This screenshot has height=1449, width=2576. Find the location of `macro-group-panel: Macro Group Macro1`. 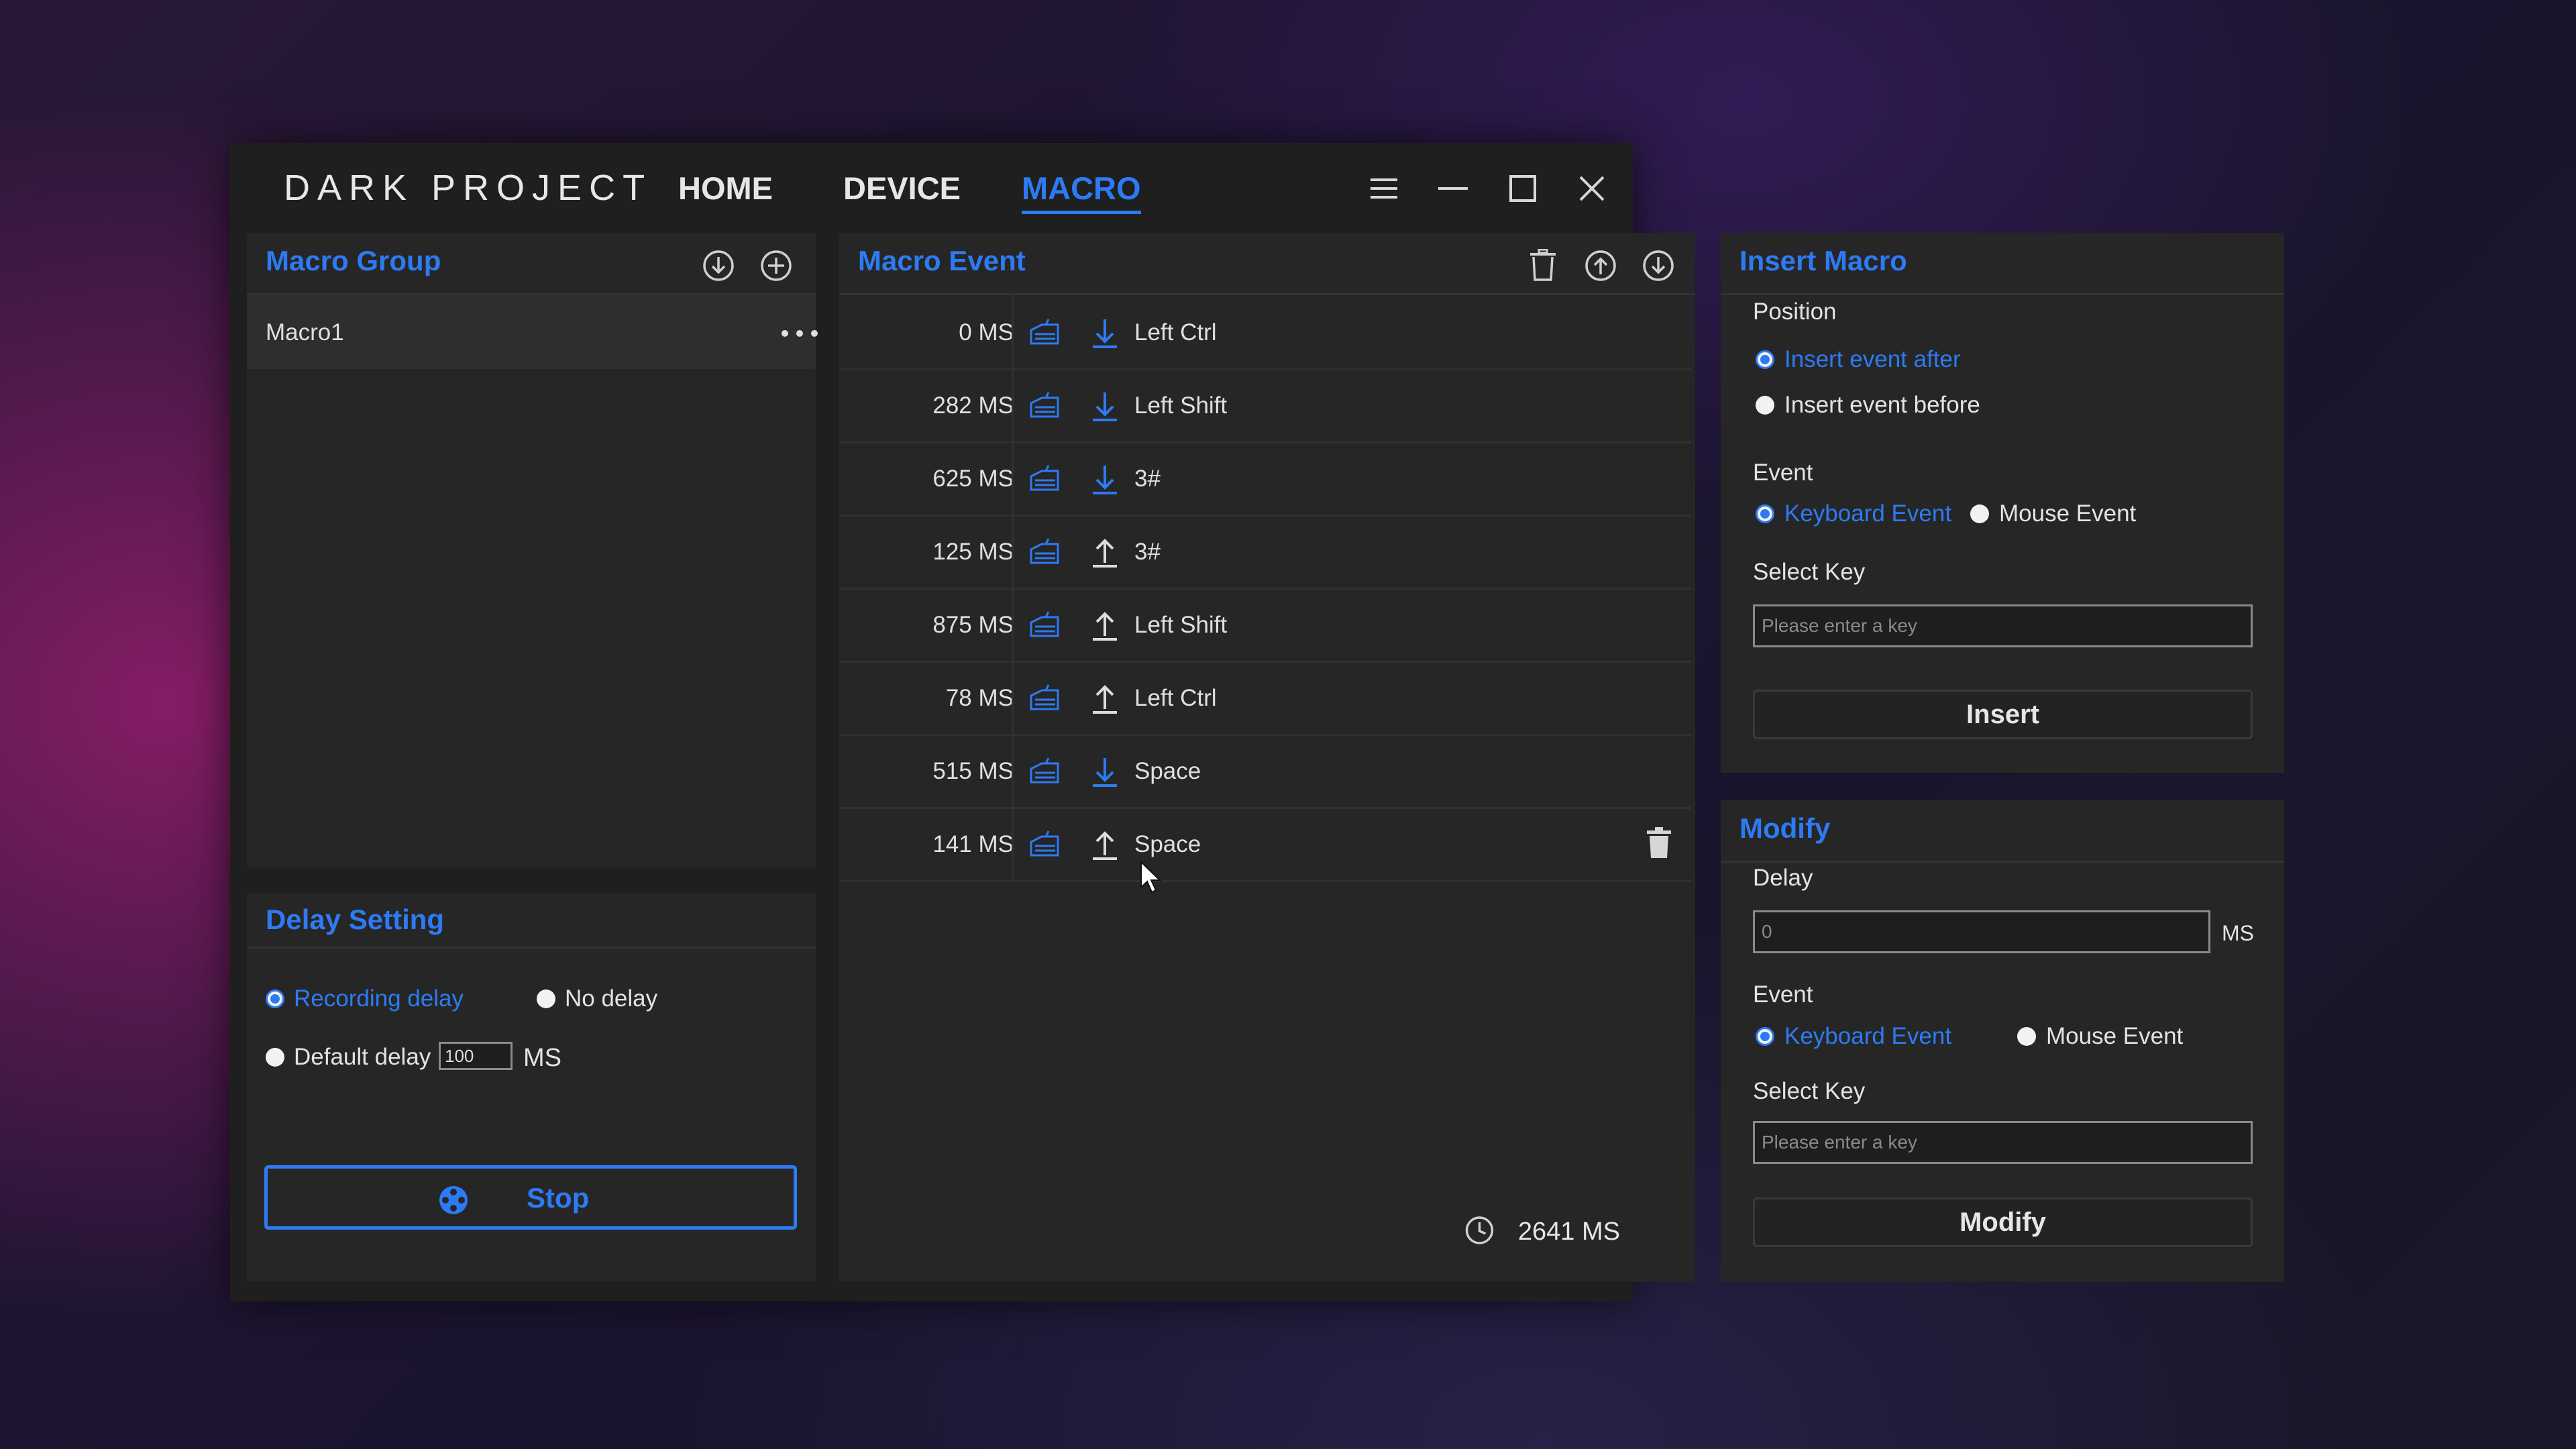

macro-group-panel: Macro Group Macro1 is located at coordinates (532, 550).